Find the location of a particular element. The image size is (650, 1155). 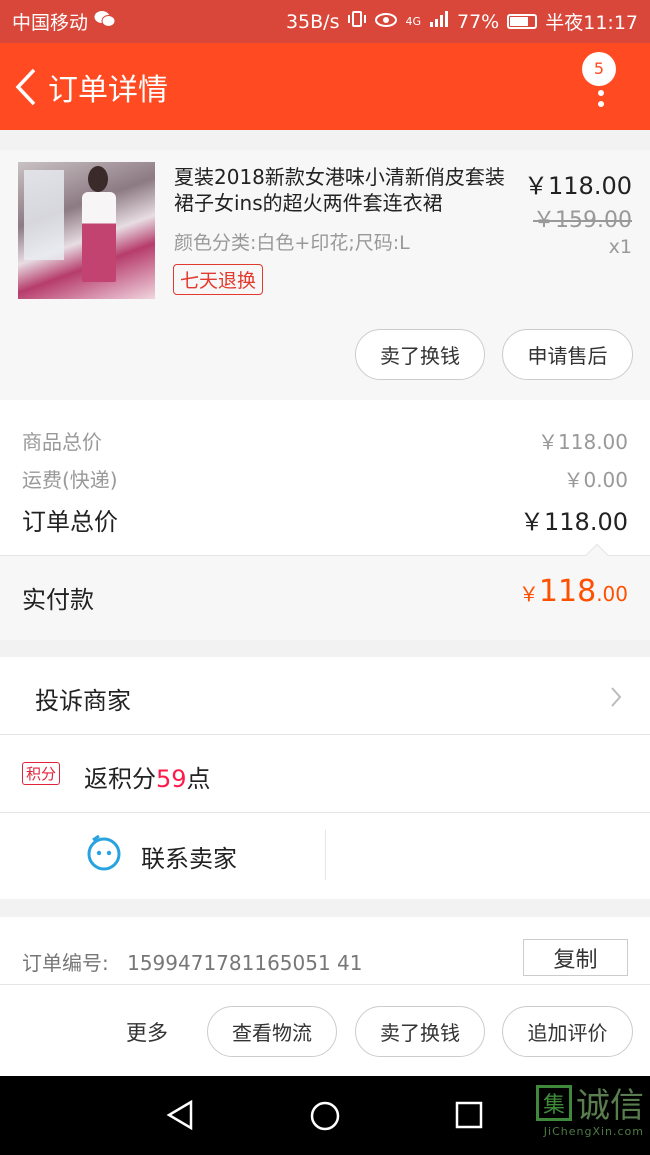

watermark-text: 诚信 is located at coordinates (610, 1106).